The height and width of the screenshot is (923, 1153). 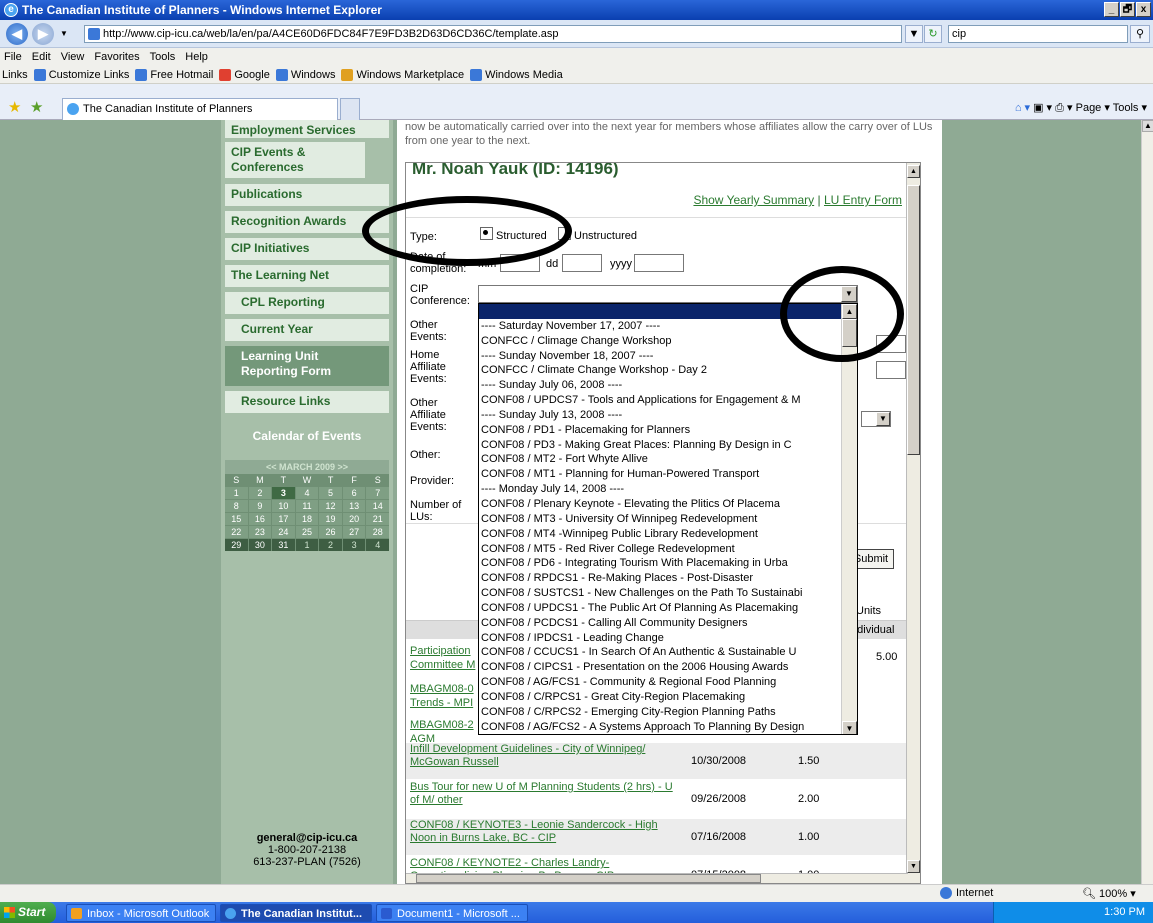 I want to click on favorites-star-icon: ★, so click(x=14, y=107).